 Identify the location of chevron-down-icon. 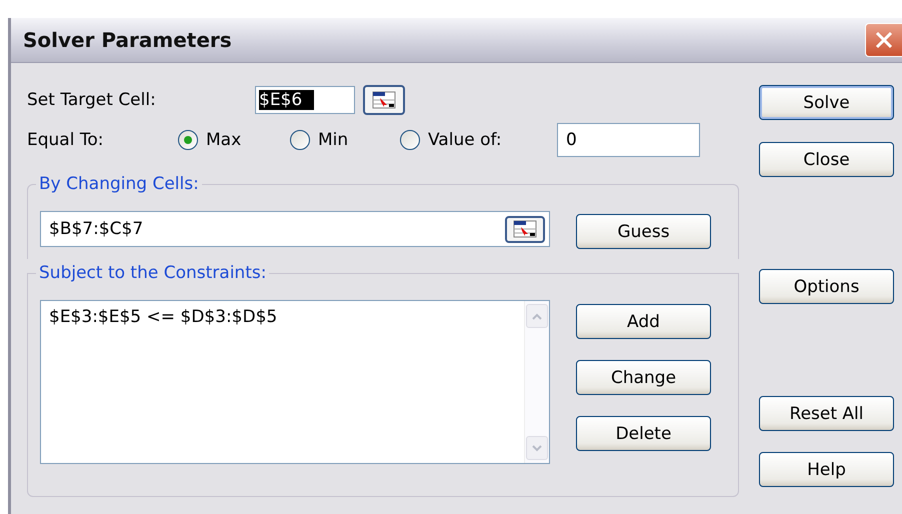
(537, 448).